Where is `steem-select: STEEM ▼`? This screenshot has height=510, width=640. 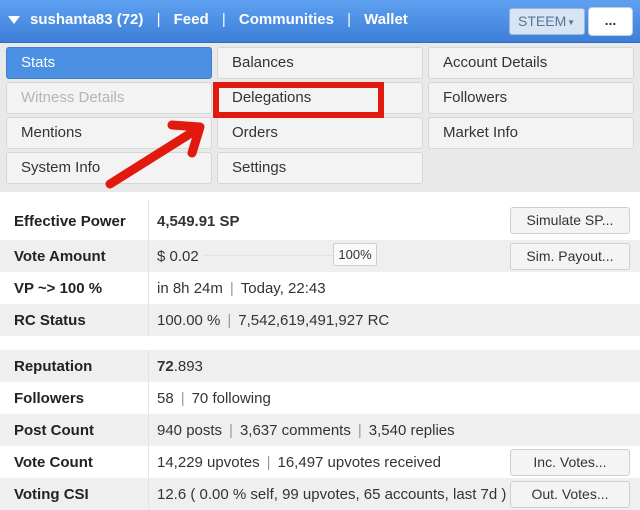 steem-select: STEEM ▼ is located at coordinates (547, 21).